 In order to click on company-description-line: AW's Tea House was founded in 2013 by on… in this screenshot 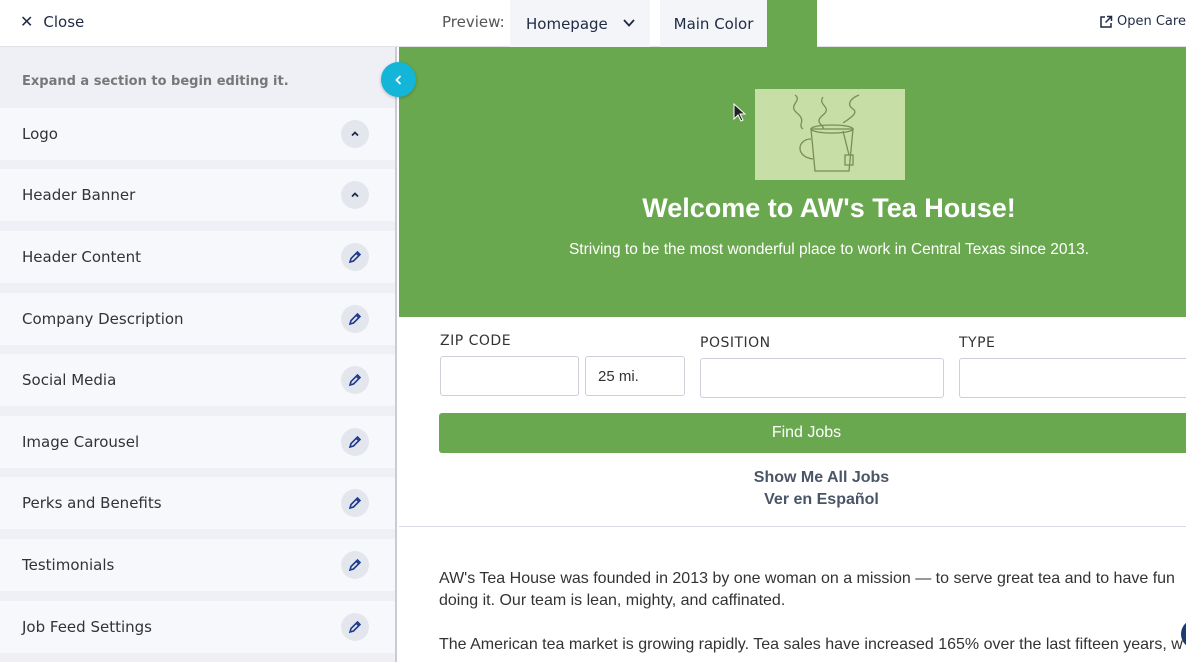, I will do `click(807, 578)`.